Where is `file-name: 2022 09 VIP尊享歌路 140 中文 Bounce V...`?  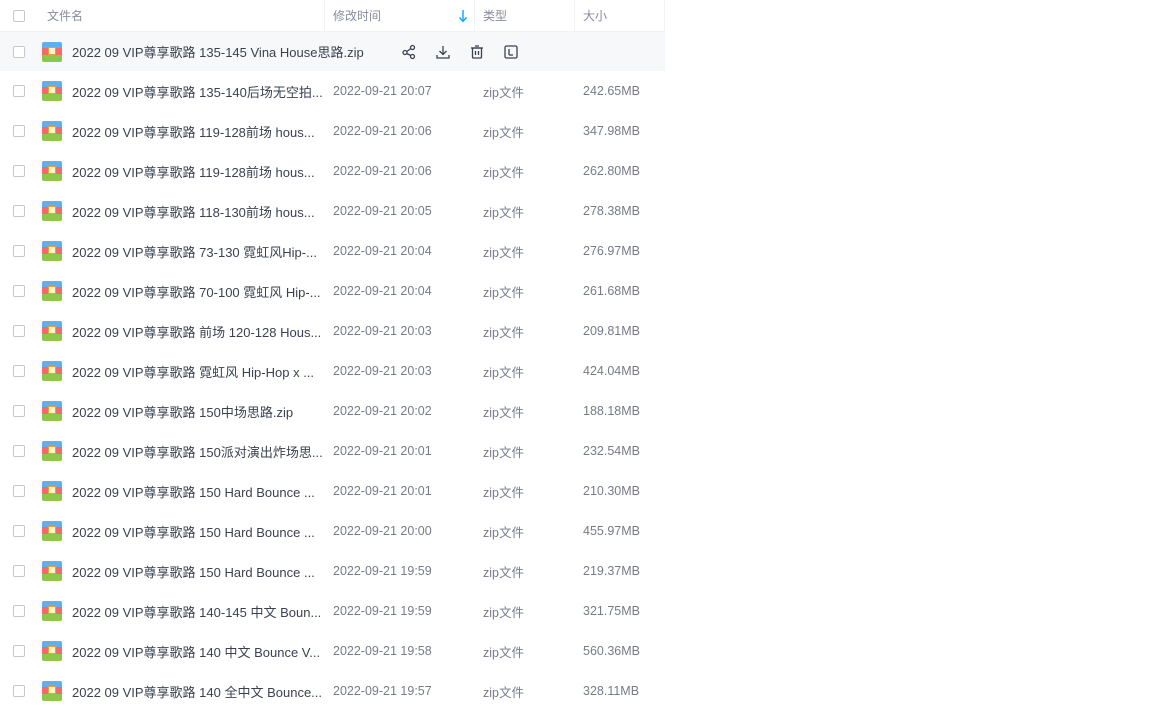
file-name: 2022 09 VIP尊享歌路 140 中文 Bounce V... is located at coordinates (196, 651).